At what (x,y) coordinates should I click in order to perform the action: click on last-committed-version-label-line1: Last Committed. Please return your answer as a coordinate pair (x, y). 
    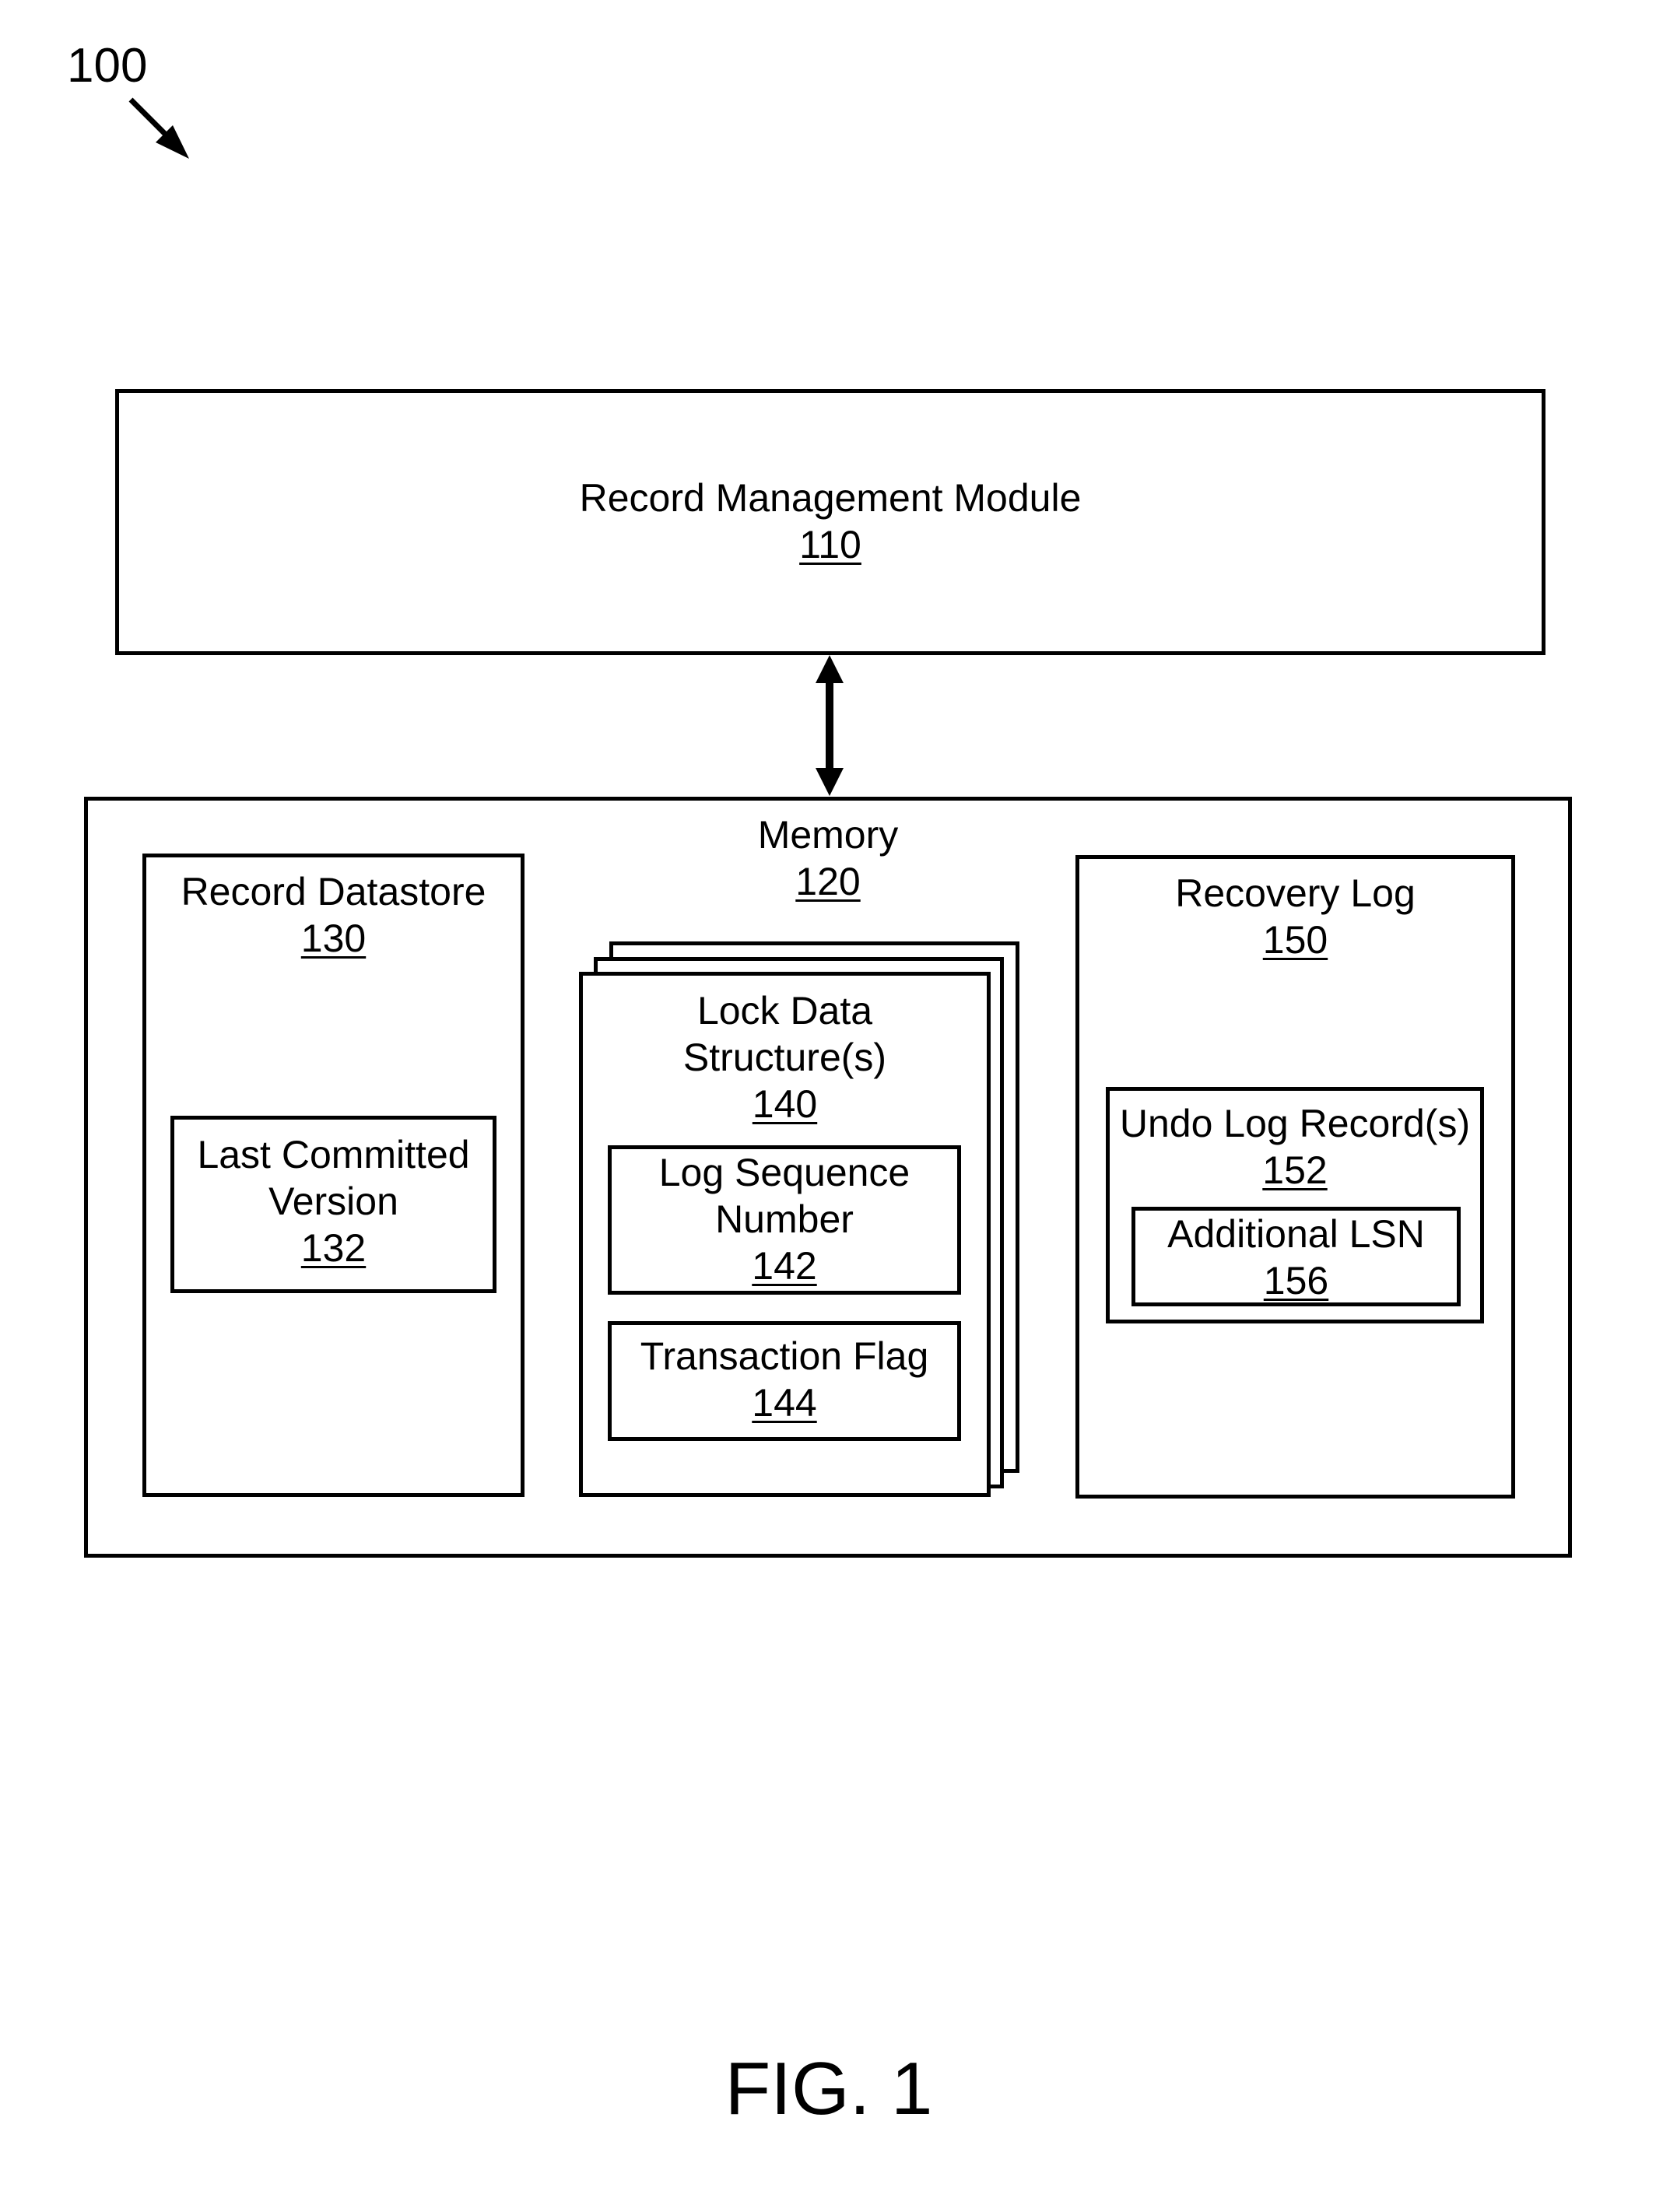
    Looking at the image, I should click on (333, 1154).